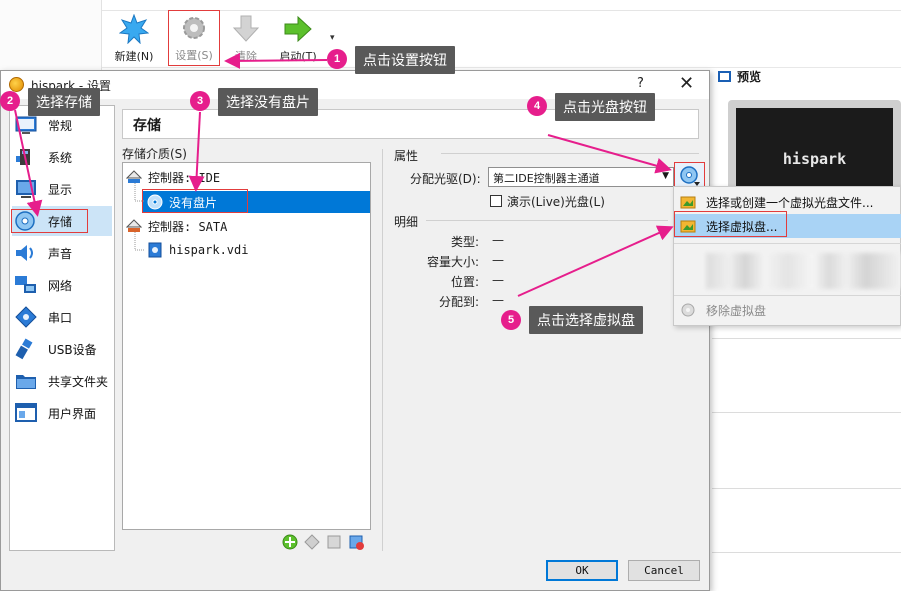 Image resolution: width=901 pixels, height=591 pixels. I want to click on attributes-title: 属性, so click(406, 156).